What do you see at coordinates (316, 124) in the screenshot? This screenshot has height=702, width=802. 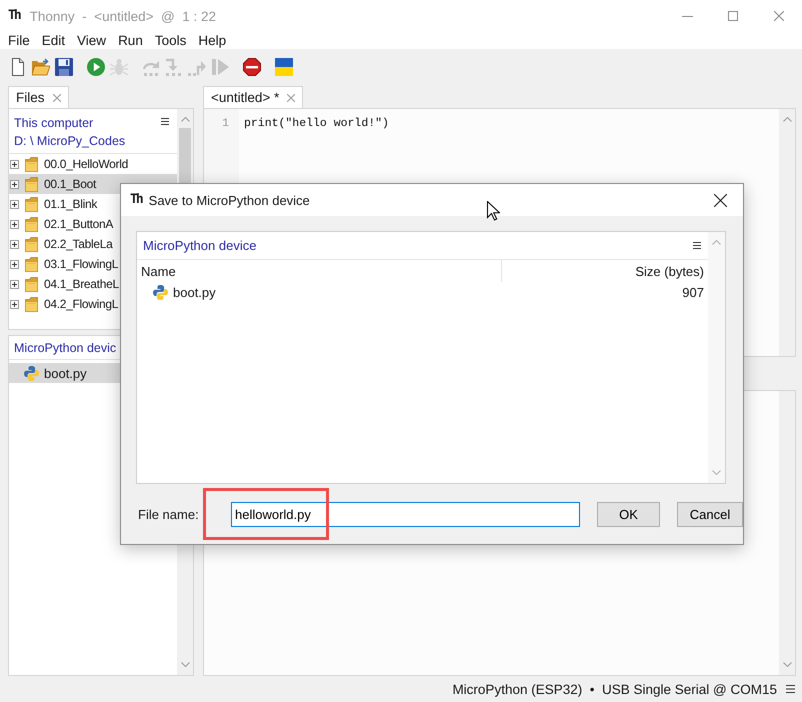 I see `code-line: print("hello world!")` at bounding box center [316, 124].